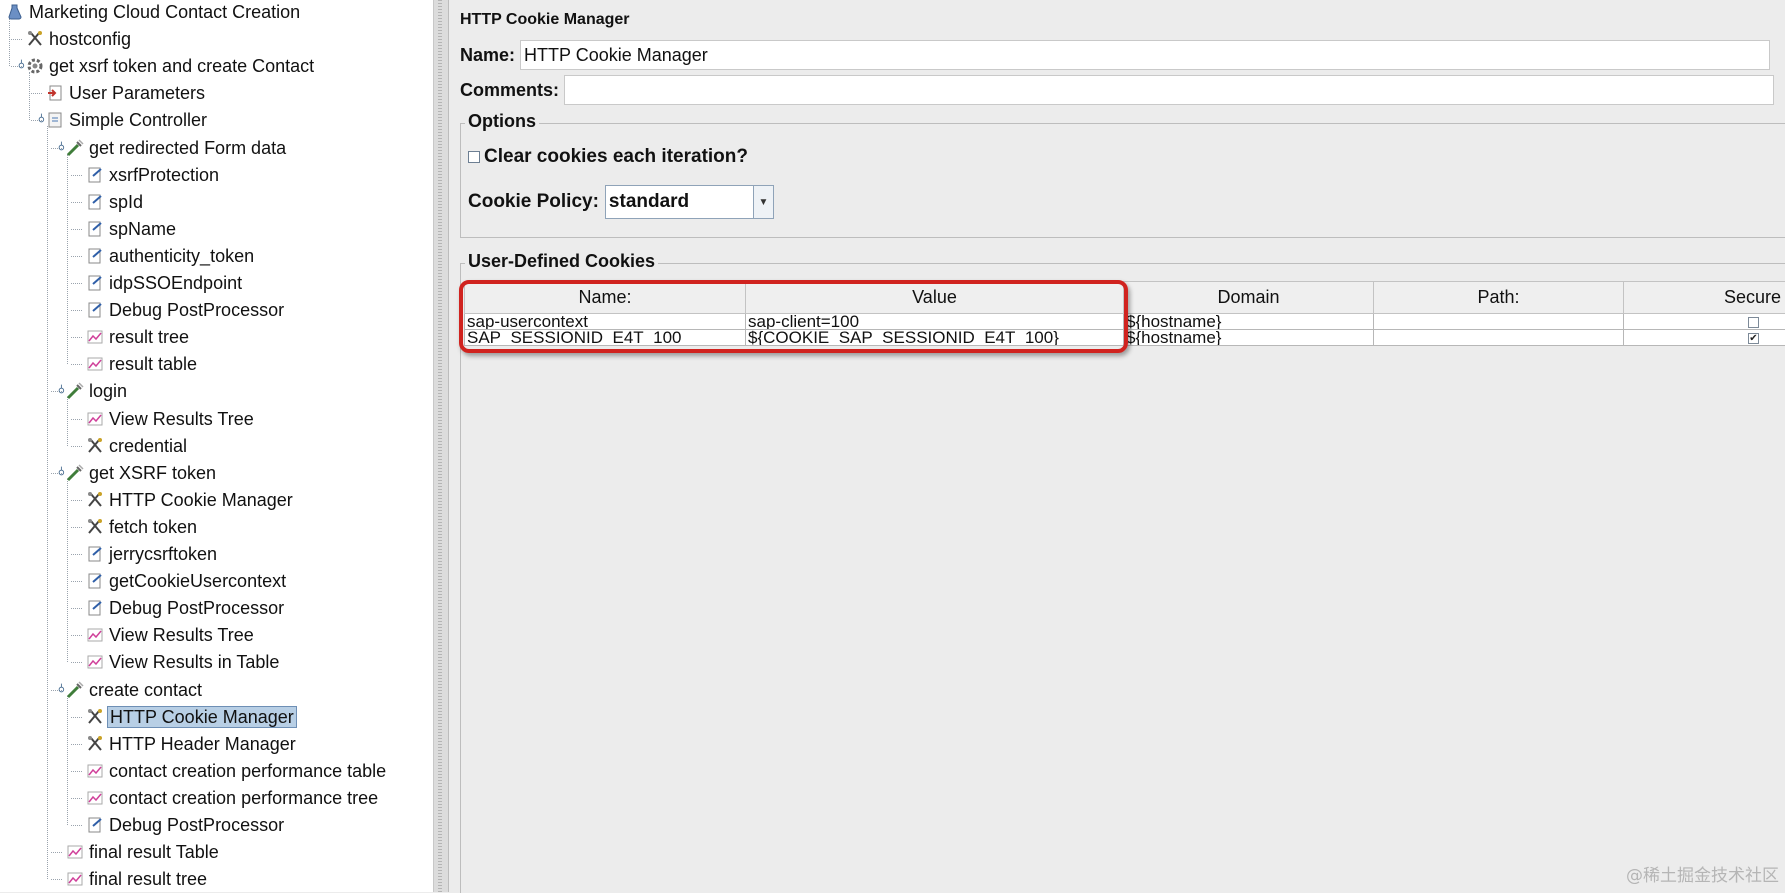  What do you see at coordinates (243, 798) in the screenshot?
I see `tree-node-label: contact creation performance tree` at bounding box center [243, 798].